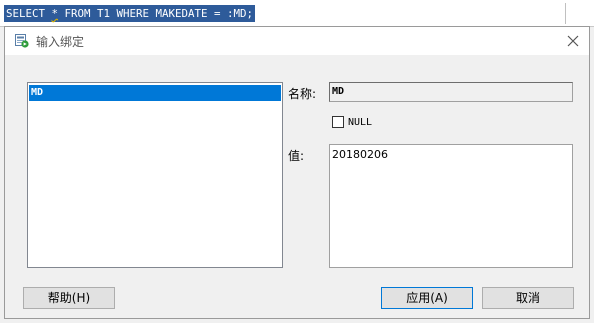  I want to click on dialog-titlebar: 输入绑定, so click(297, 41).